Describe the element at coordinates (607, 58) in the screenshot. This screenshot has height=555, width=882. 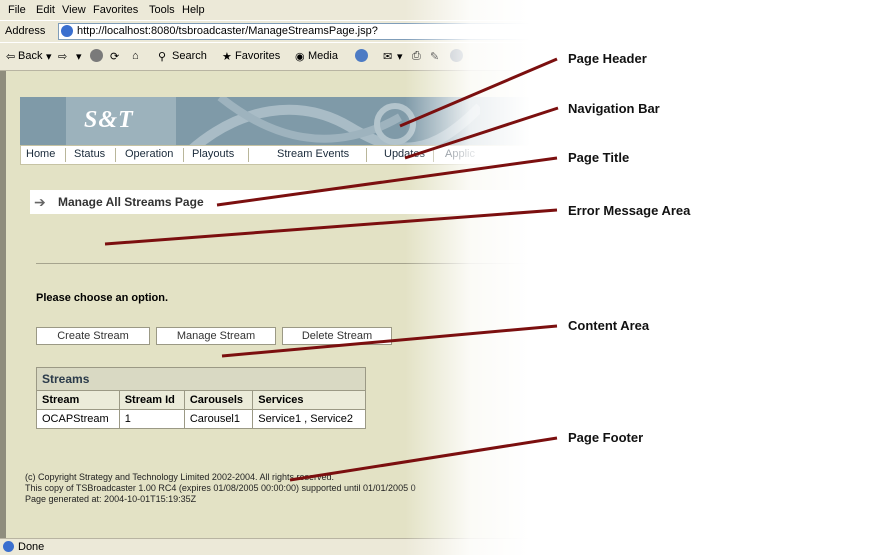
I see `callout-page-header: Page Header` at that location.